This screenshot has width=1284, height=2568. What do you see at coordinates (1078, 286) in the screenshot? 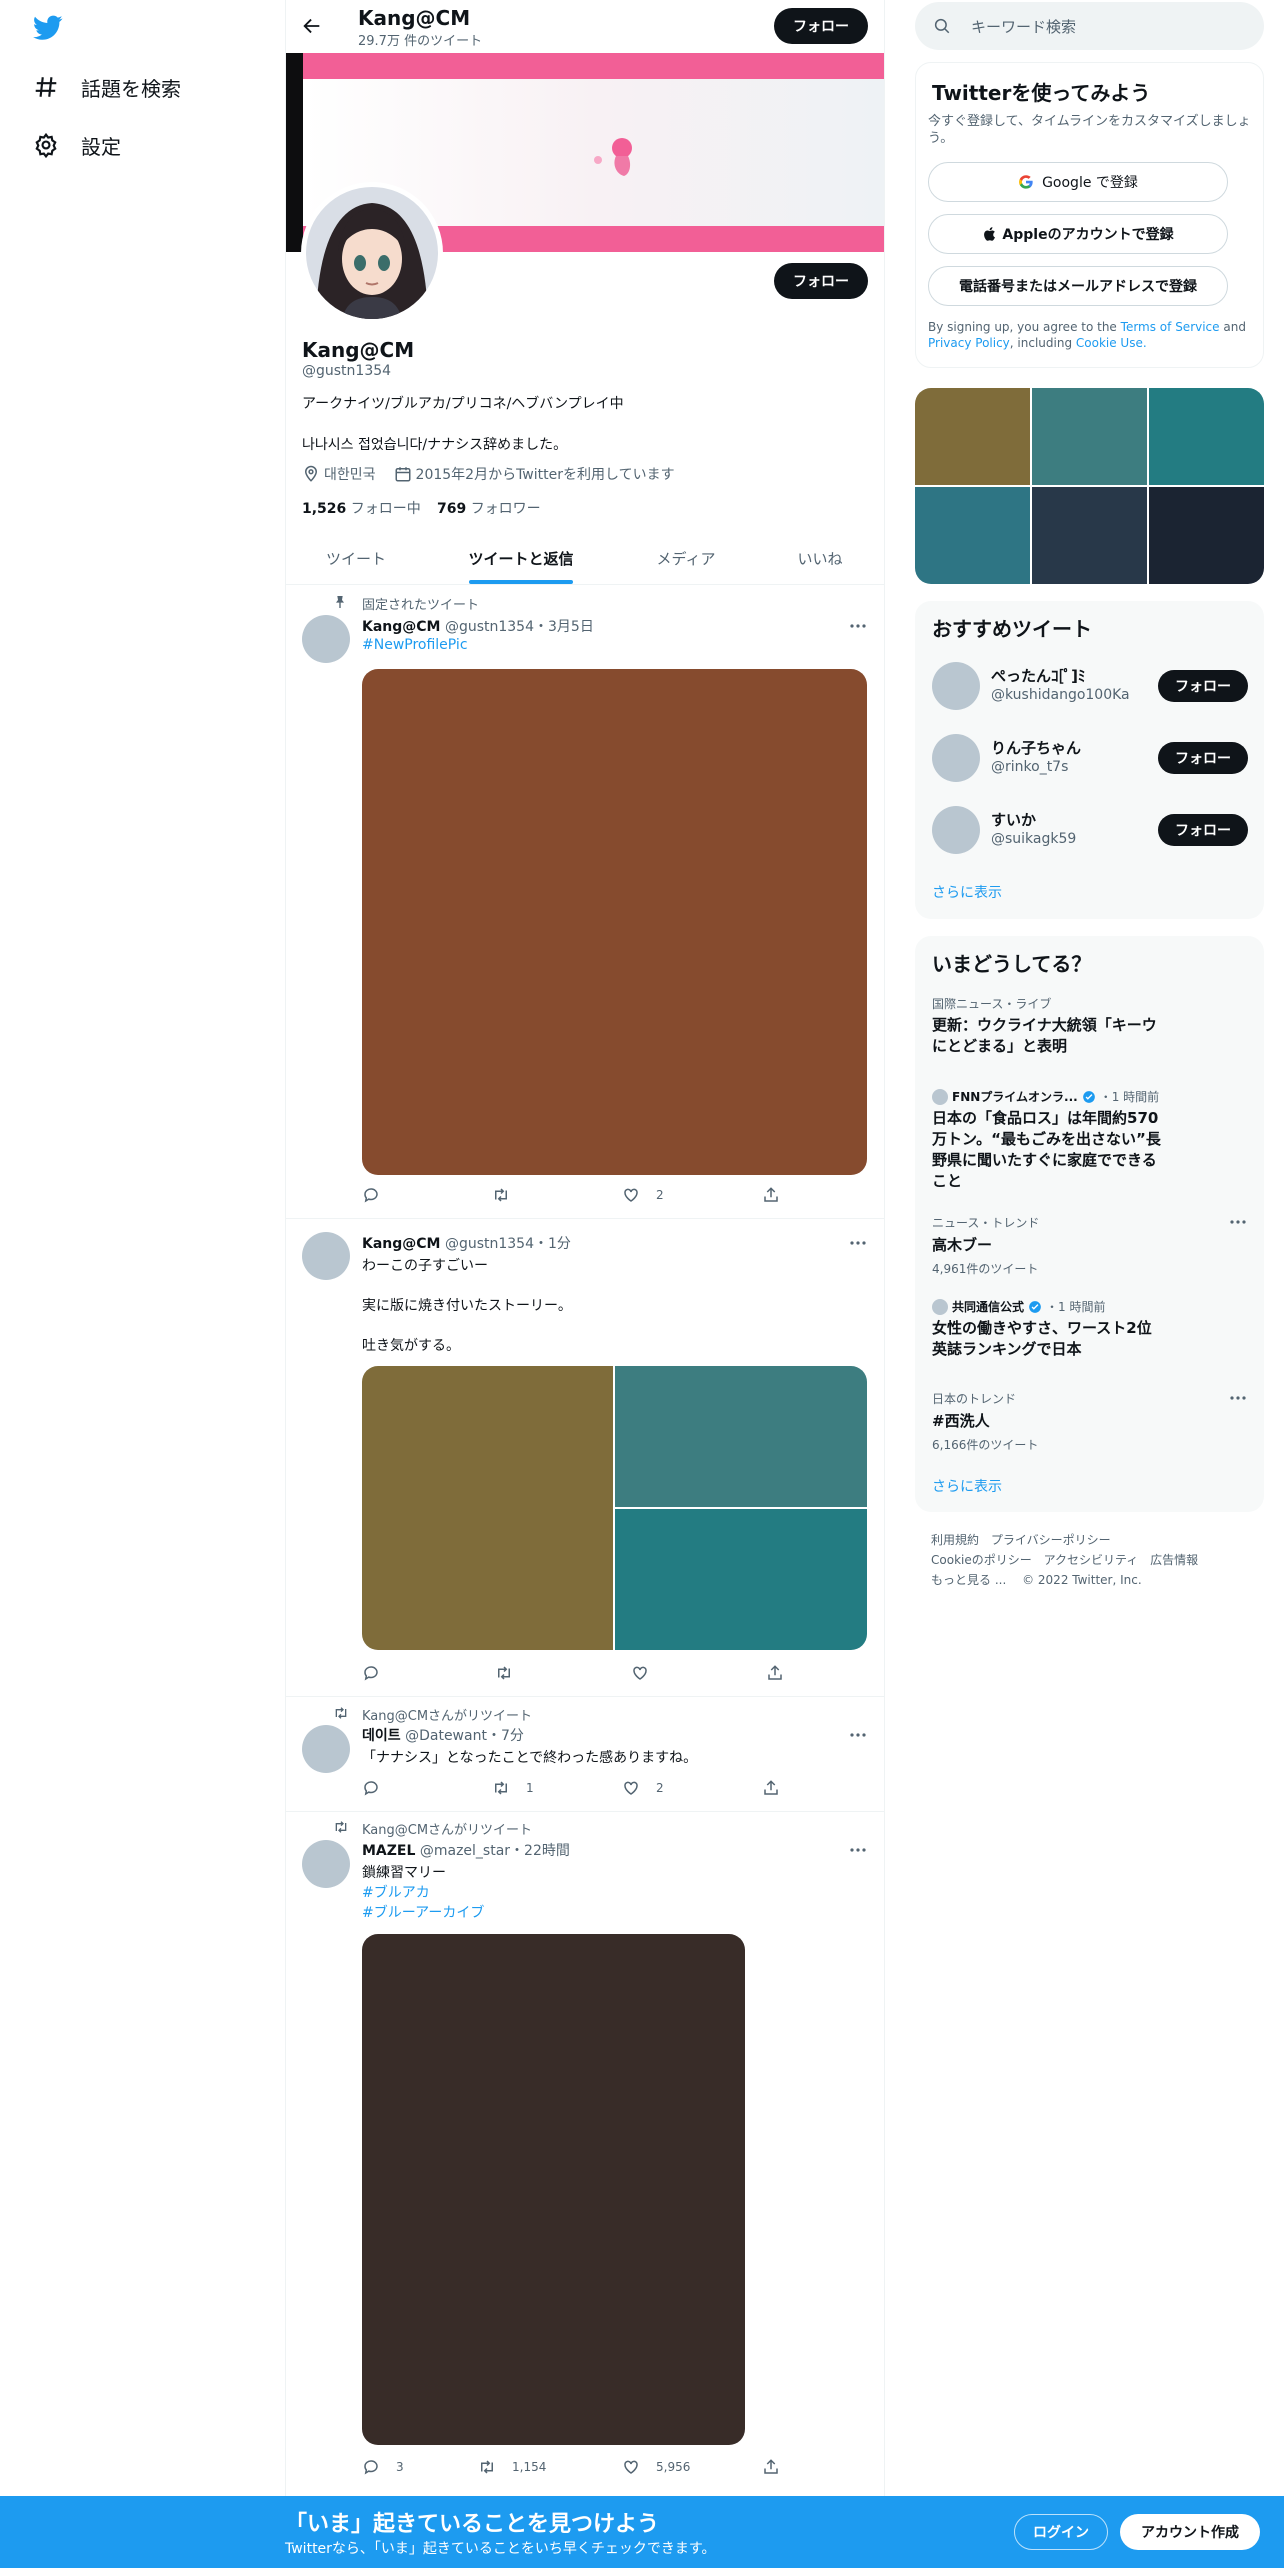
I see `phone-signup-button: 電話番号またはメールアドレスで登録` at bounding box center [1078, 286].